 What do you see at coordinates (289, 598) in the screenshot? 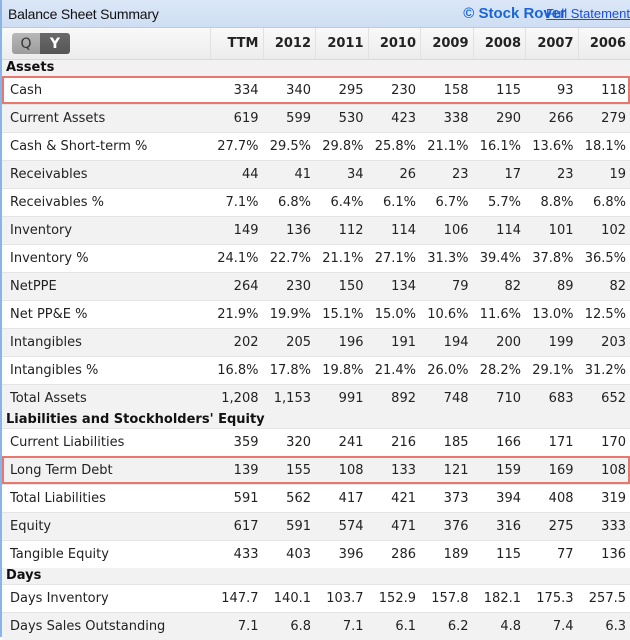
I see `cell-value: 140.1` at bounding box center [289, 598].